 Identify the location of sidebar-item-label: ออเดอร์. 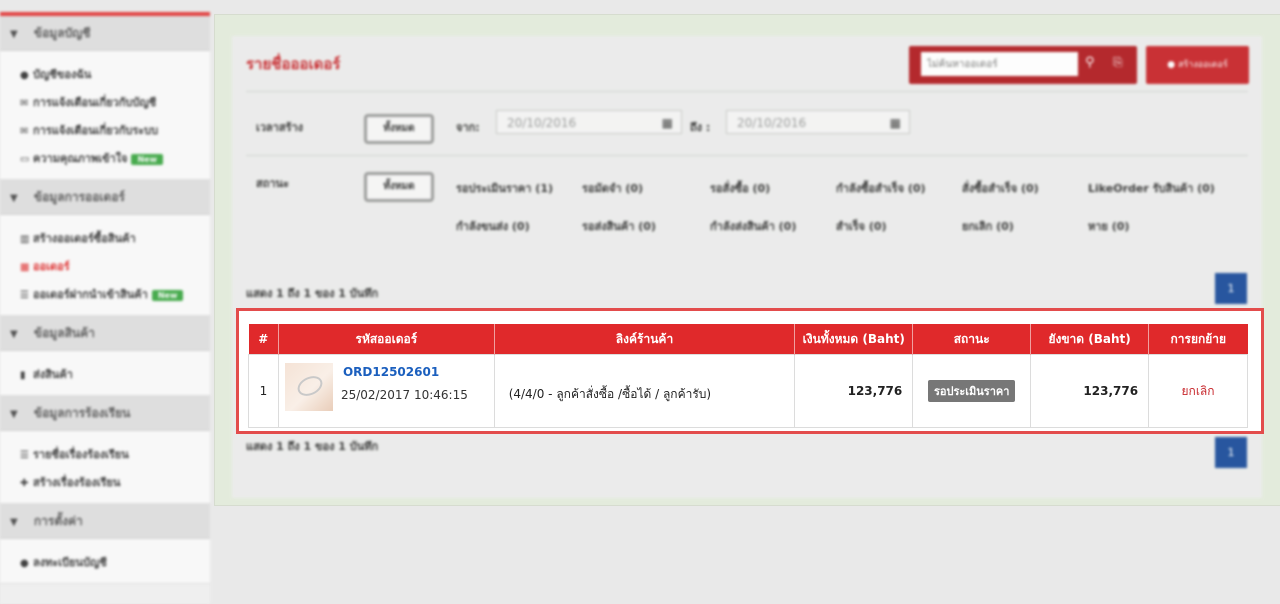
(51, 266).